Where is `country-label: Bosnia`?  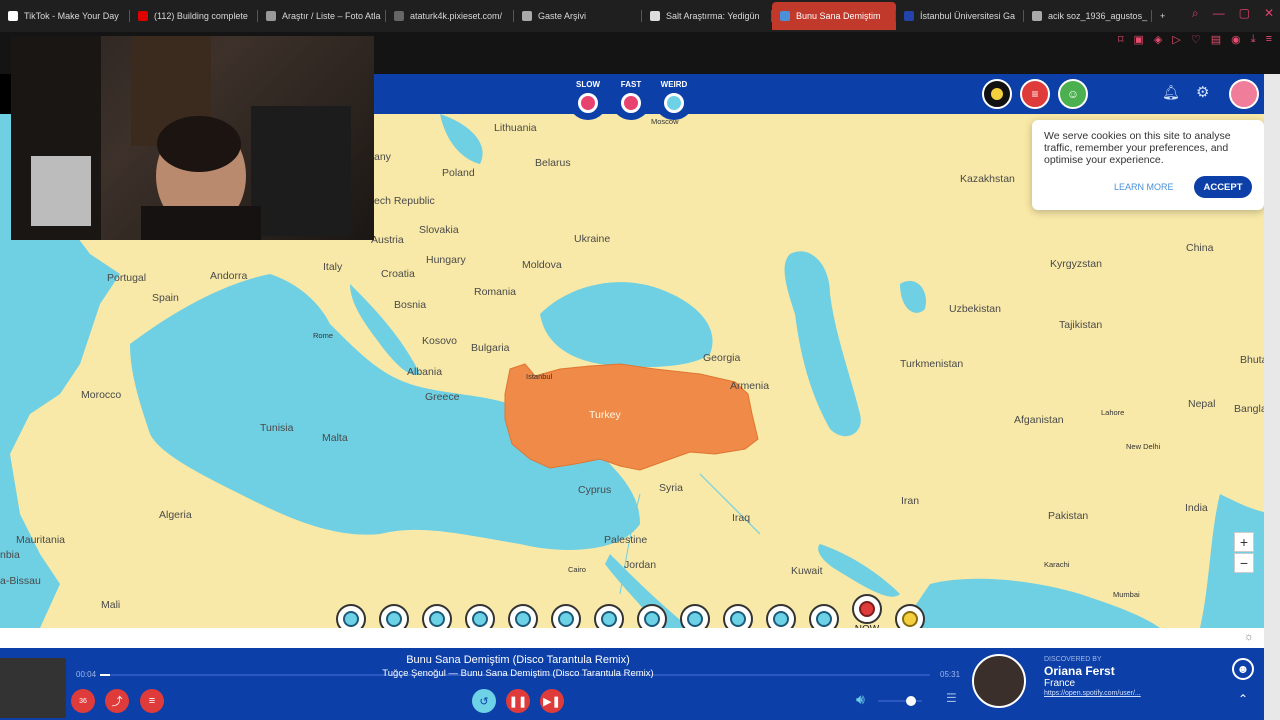 country-label: Bosnia is located at coordinates (410, 305).